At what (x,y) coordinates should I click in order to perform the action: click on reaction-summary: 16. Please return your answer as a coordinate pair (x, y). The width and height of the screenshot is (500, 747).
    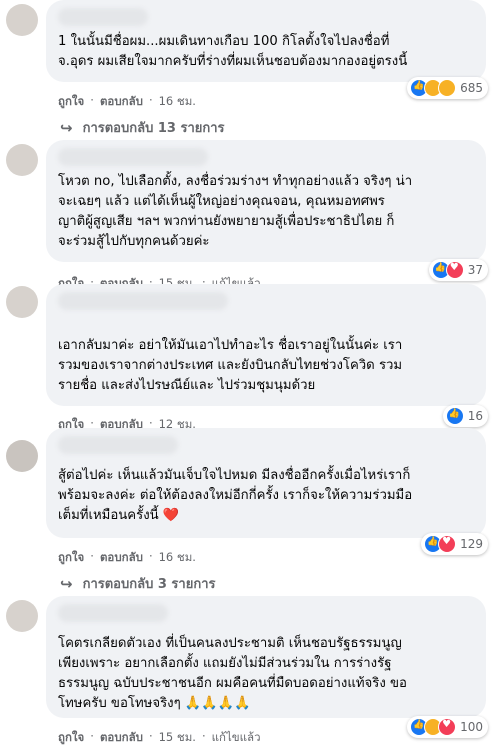
    Looking at the image, I should click on (465, 416).